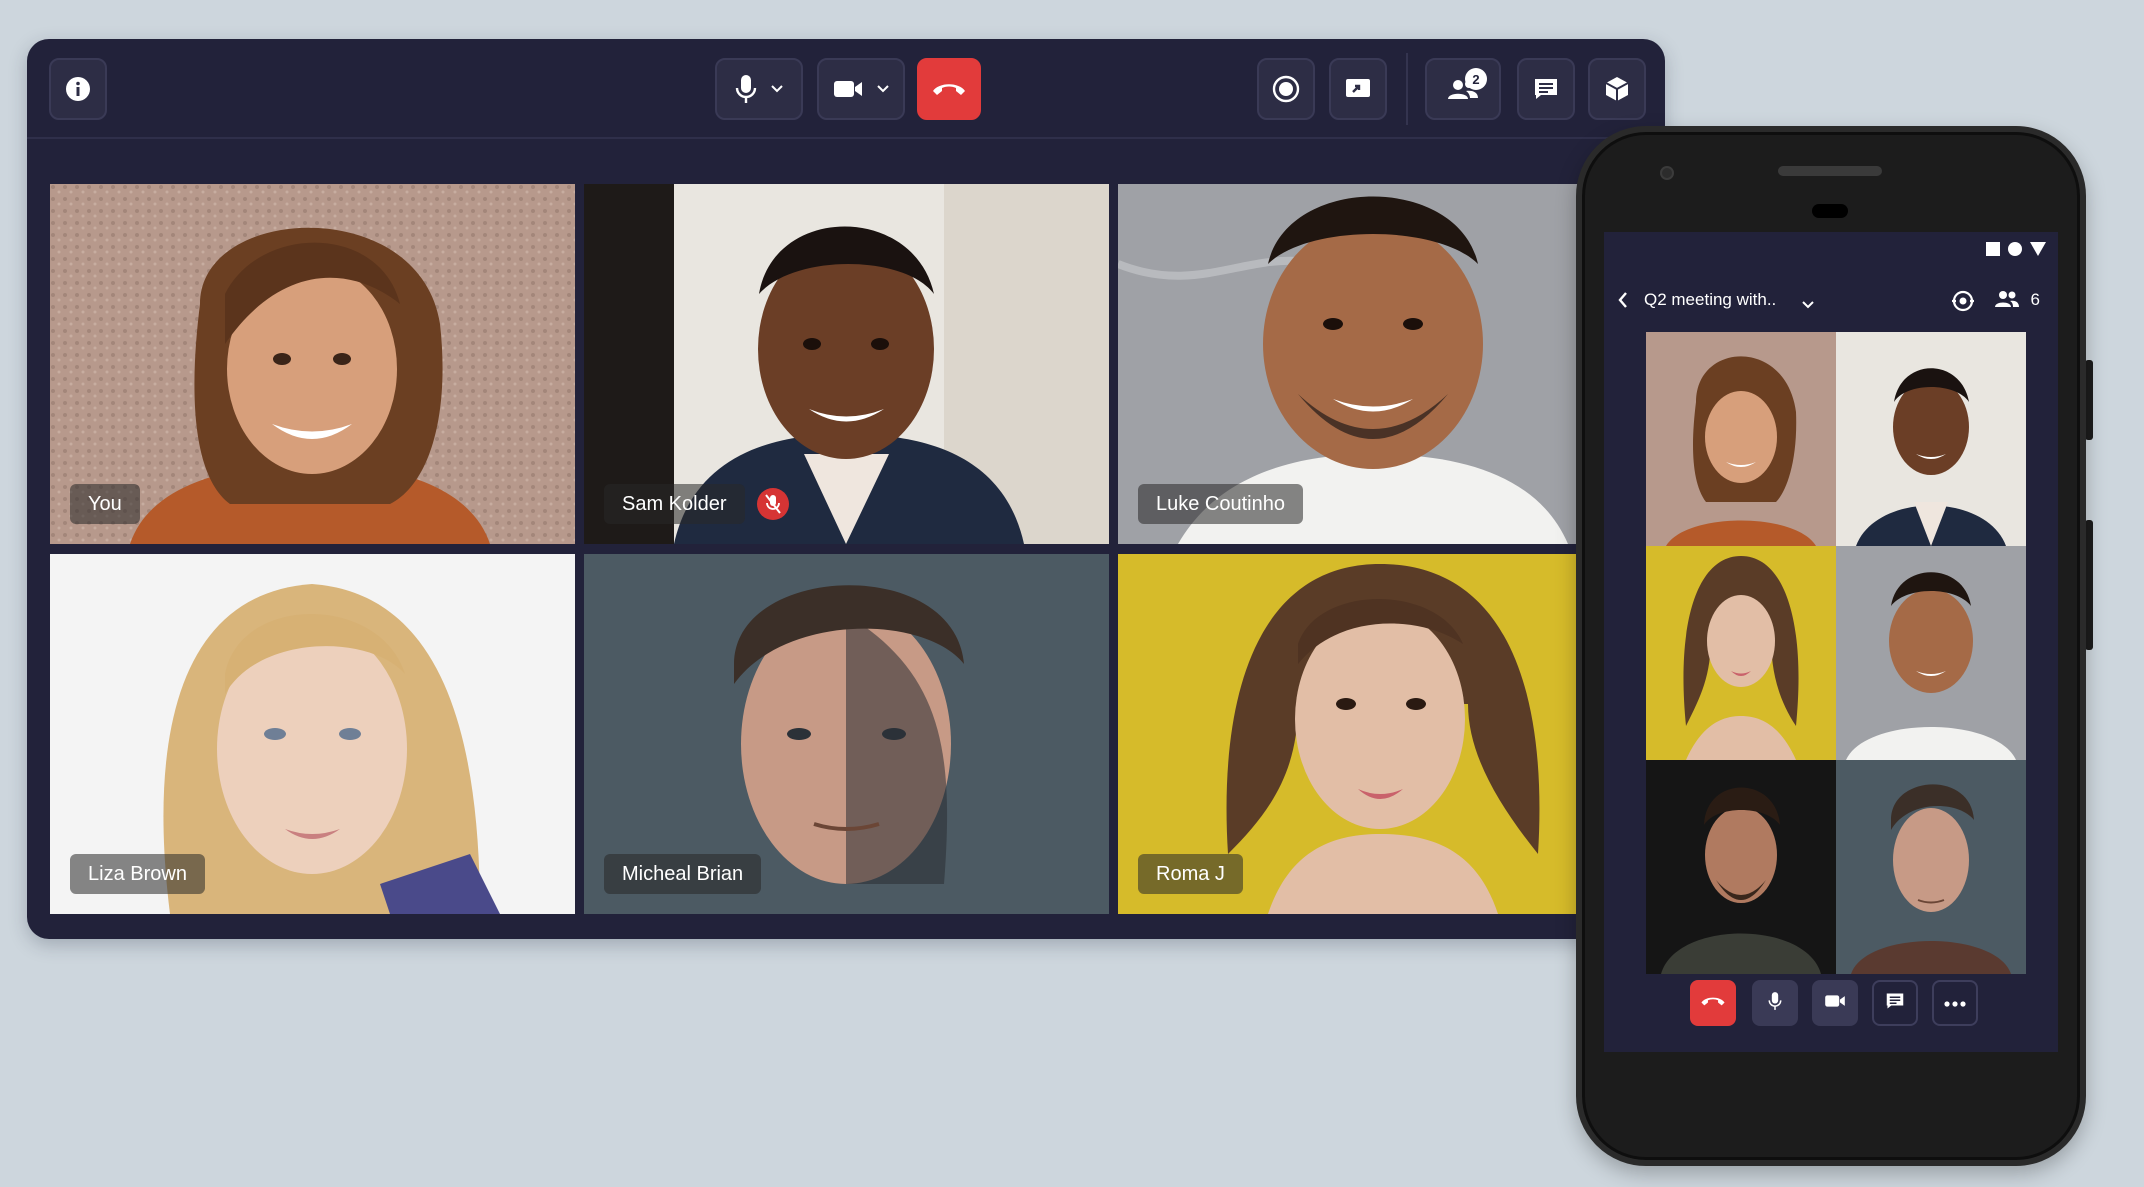 The image size is (2144, 1187). What do you see at coordinates (1830, 211) in the screenshot?
I see `phone-sensor` at bounding box center [1830, 211].